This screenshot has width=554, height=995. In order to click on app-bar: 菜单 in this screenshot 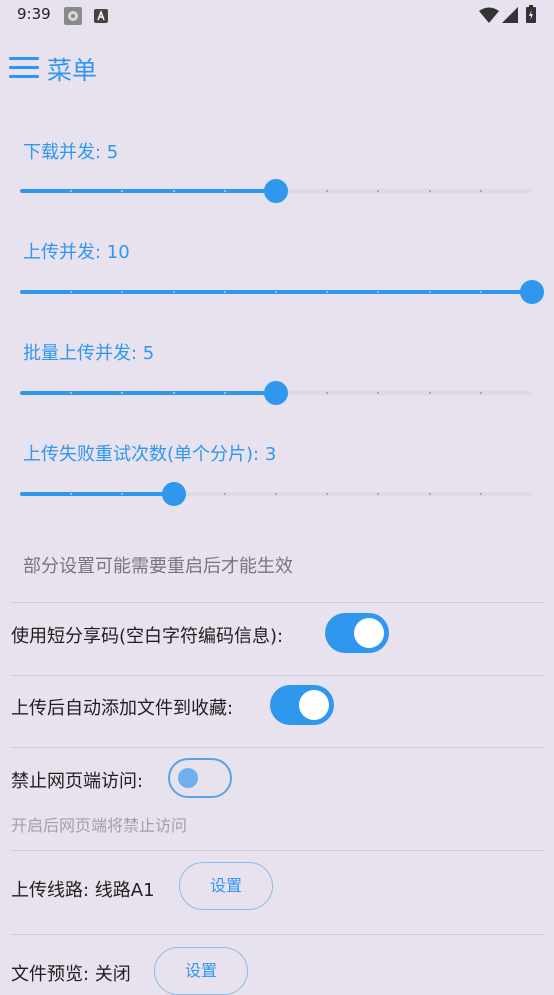, I will do `click(277, 70)`.